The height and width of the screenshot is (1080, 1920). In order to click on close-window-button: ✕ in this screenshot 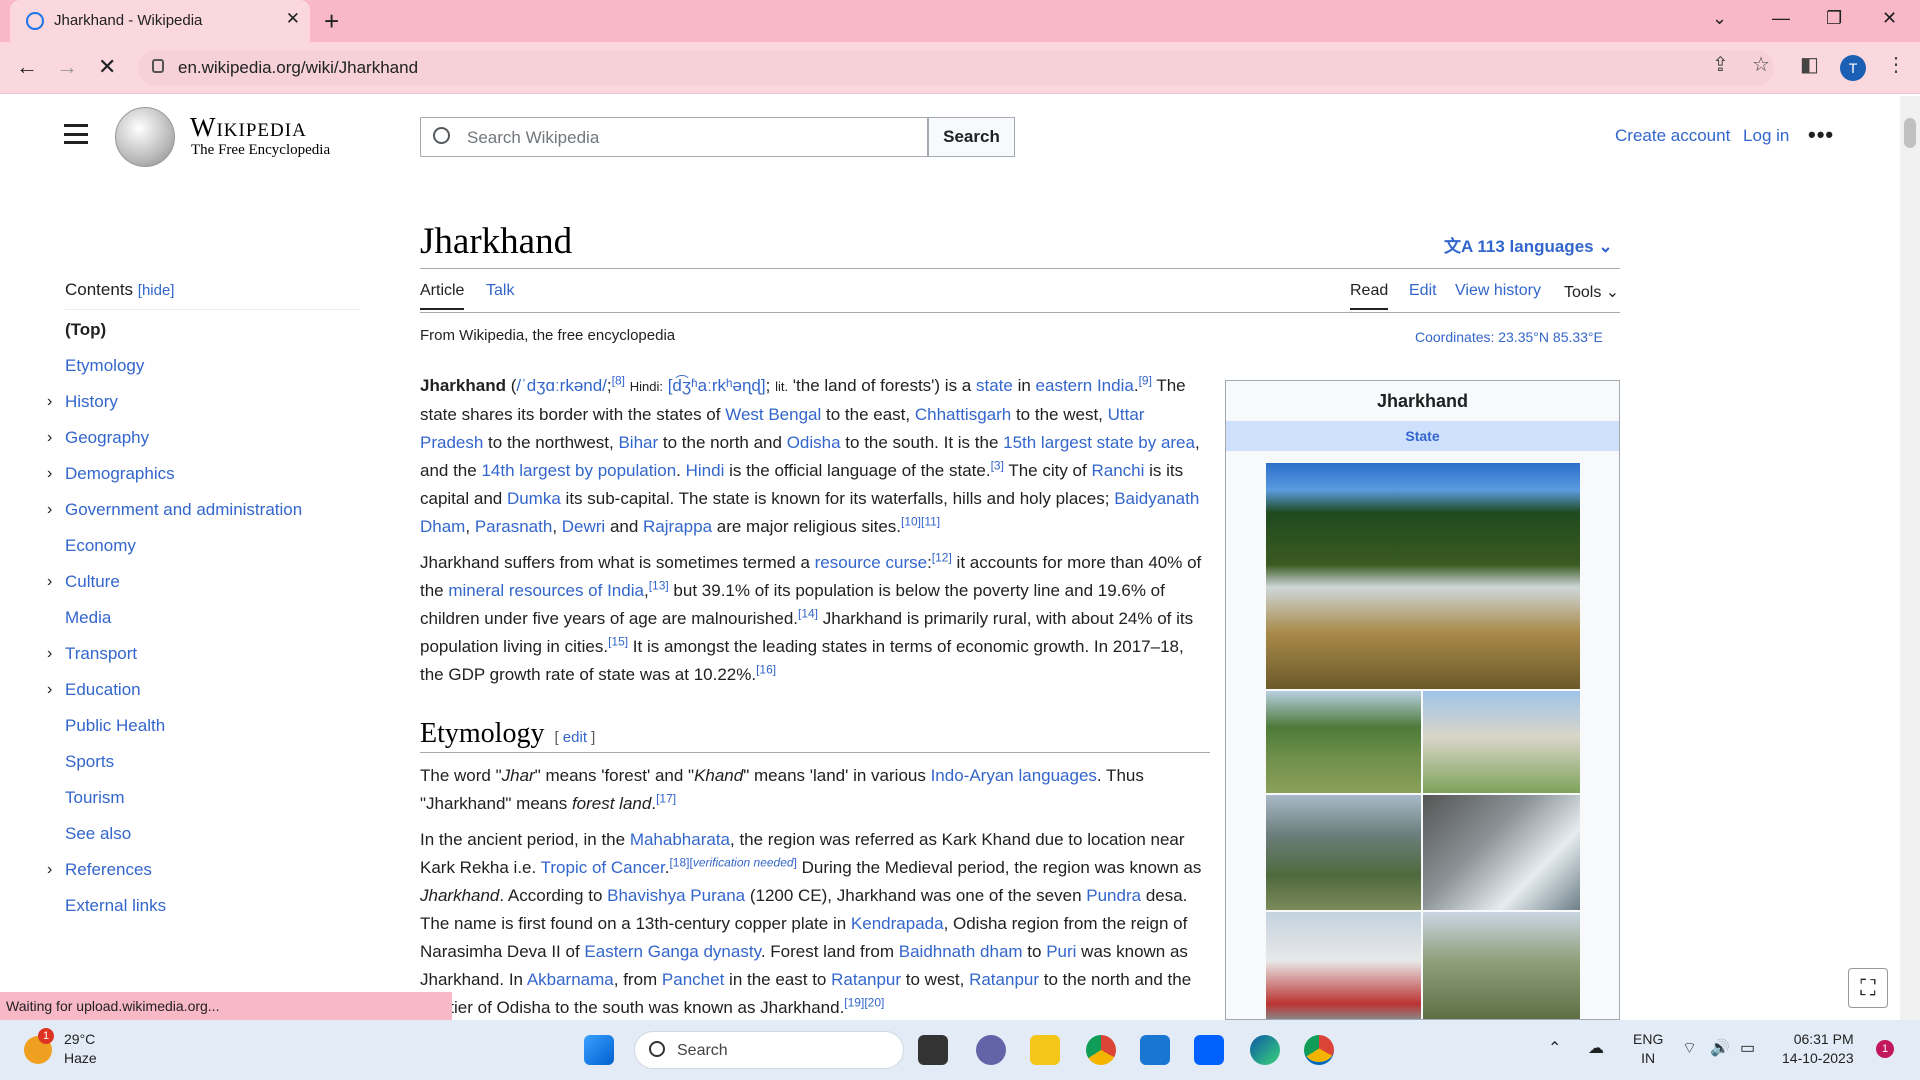, I will do `click(1889, 18)`.